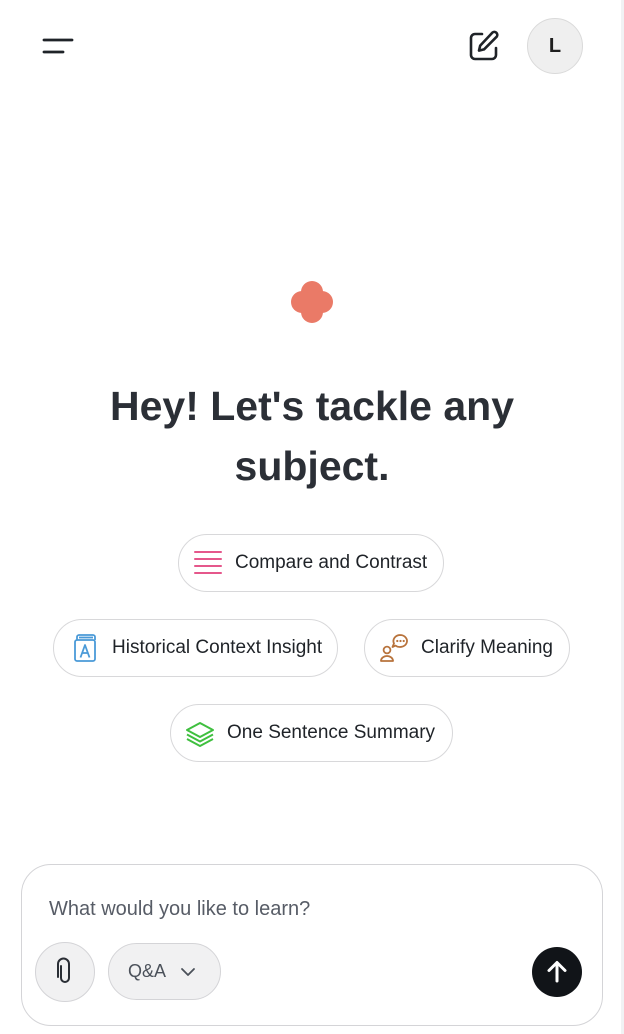 The width and height of the screenshot is (624, 1034). Describe the element at coordinates (312, 945) in the screenshot. I see `message-composer: Q&A` at that location.